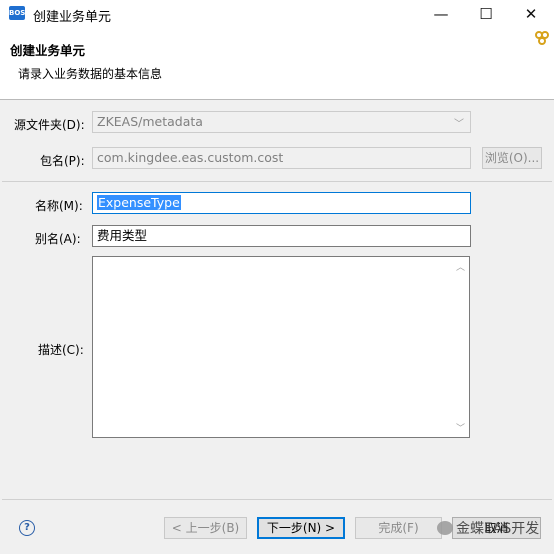 The height and width of the screenshot is (554, 554). I want to click on package-value: com.kingdee.eas.custom.cost, so click(190, 157).